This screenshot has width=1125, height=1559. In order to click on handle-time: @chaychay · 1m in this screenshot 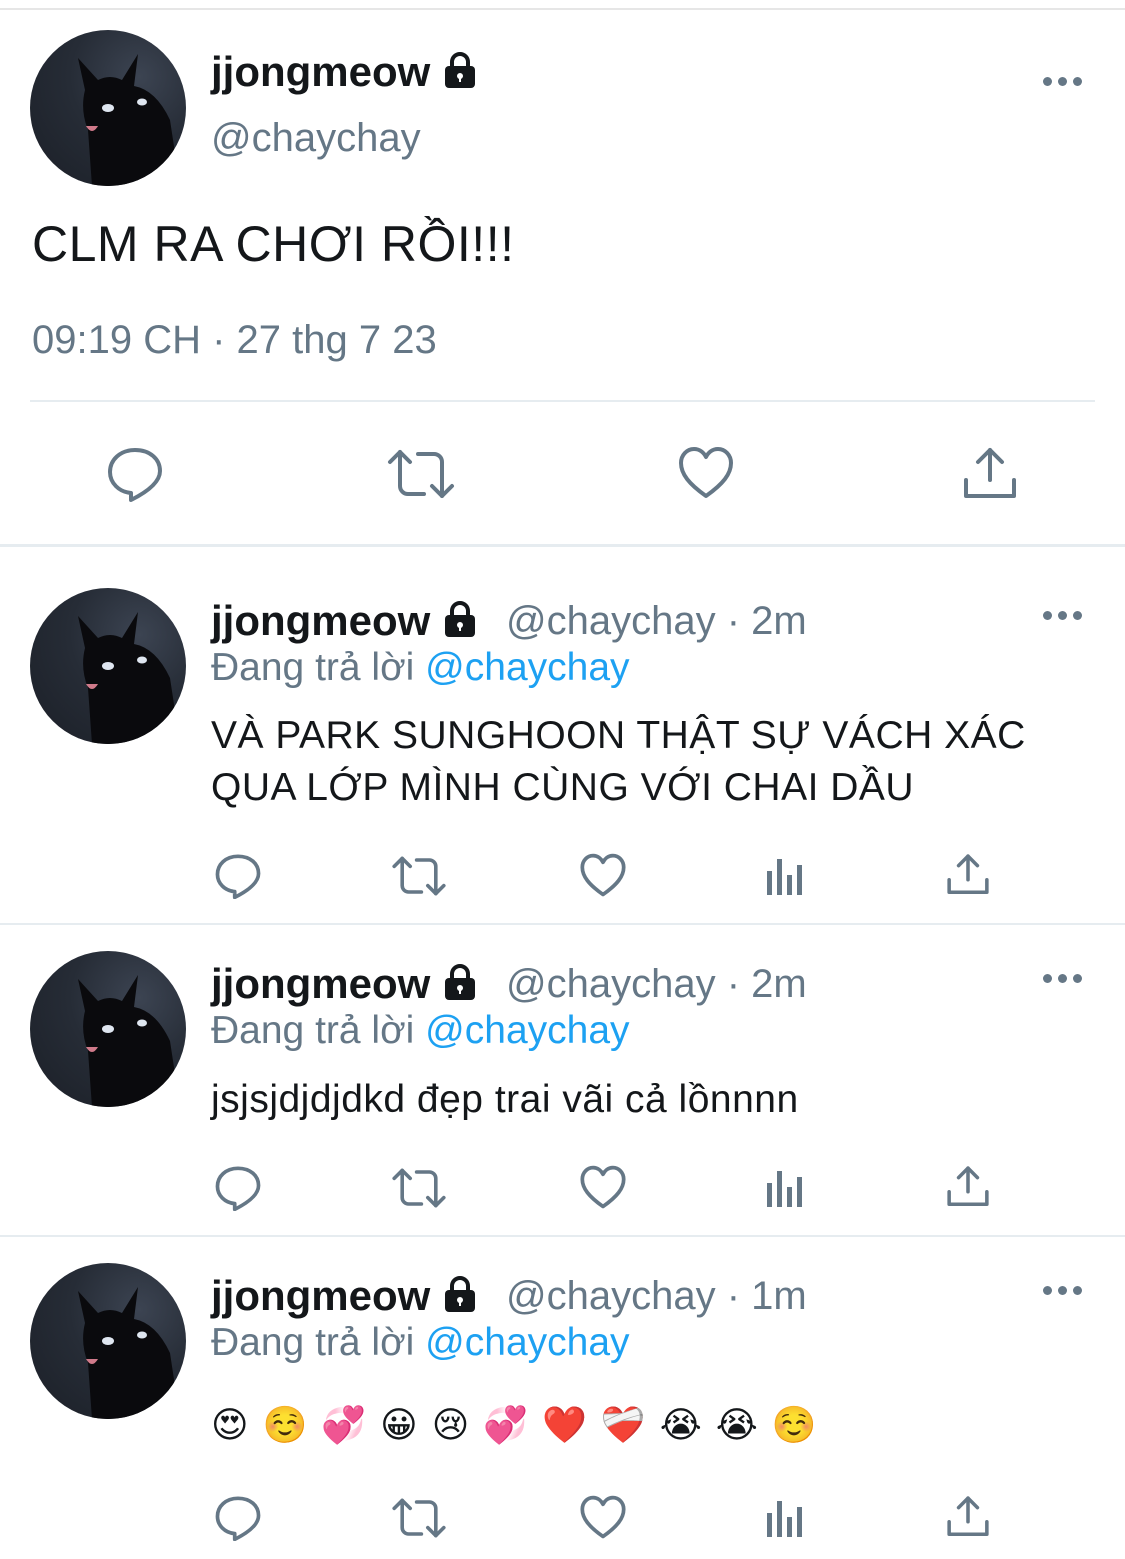, I will do `click(656, 1296)`.